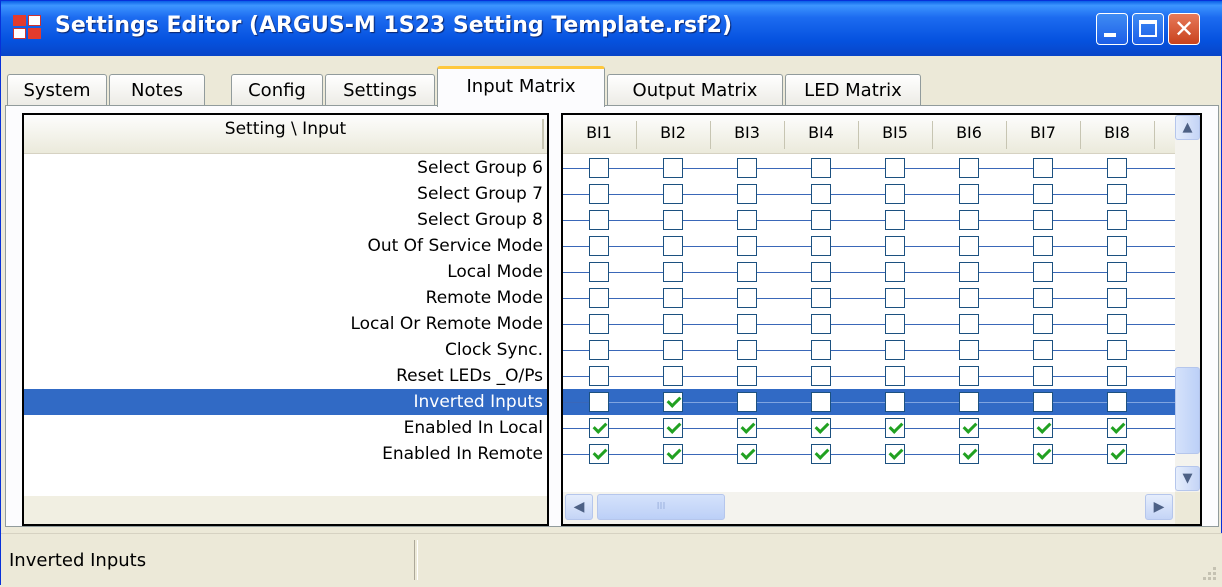  Describe the element at coordinates (285, 402) in the screenshot. I see `setting-row-label: Inverted Inputs` at that location.